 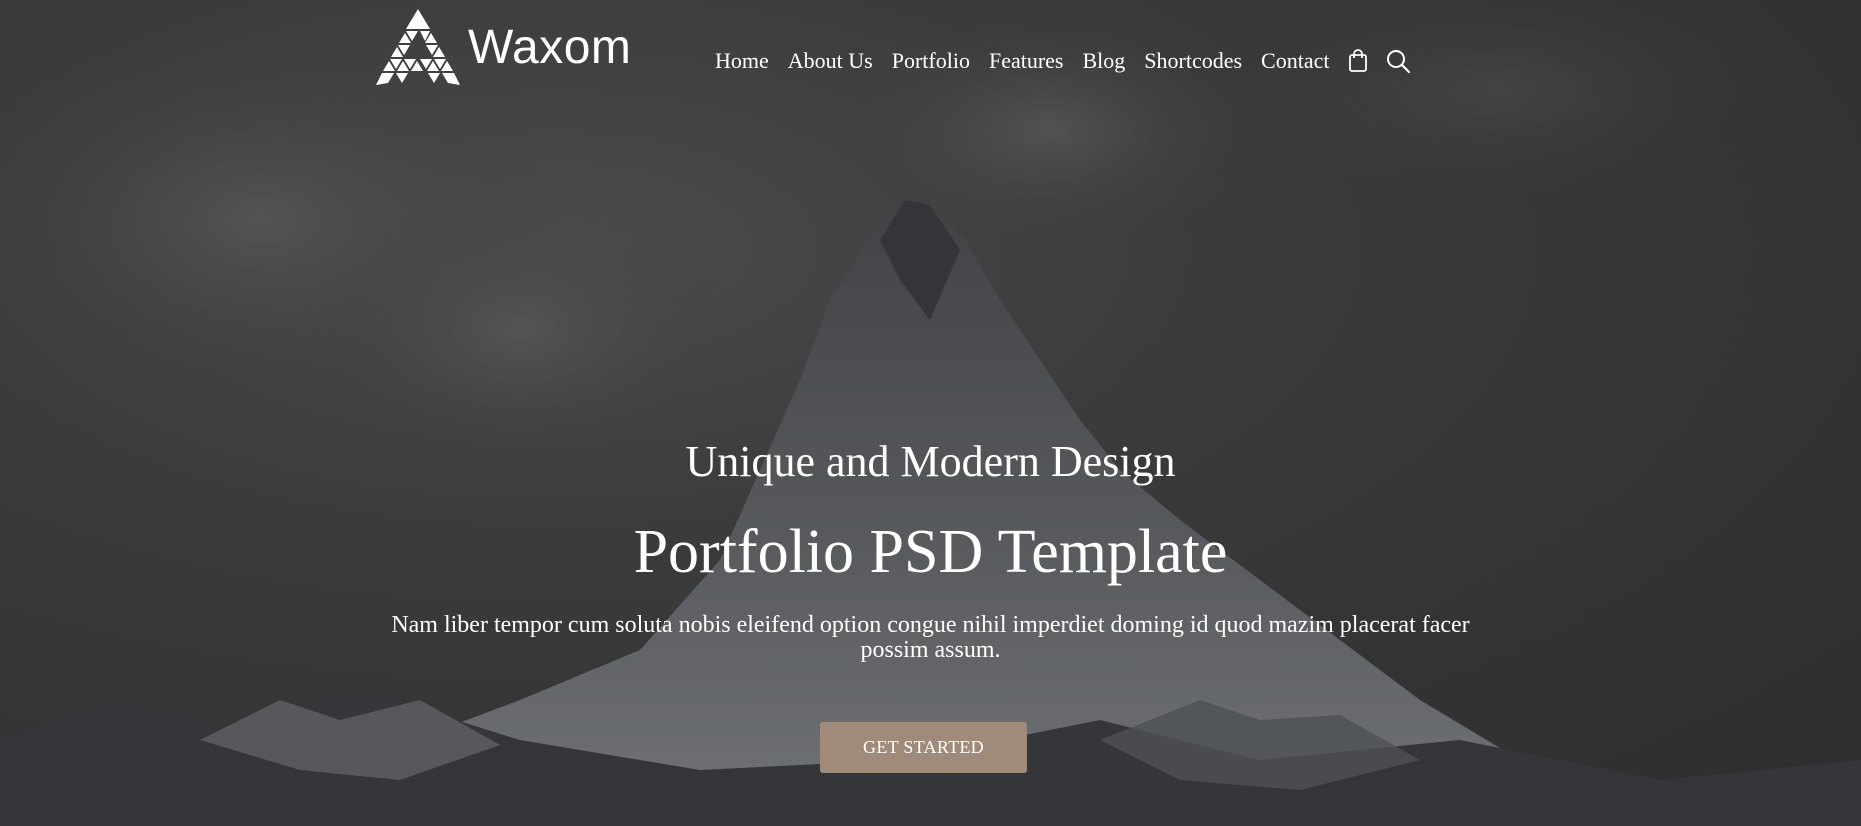 I want to click on nav-icons, so click(x=1385, y=61).